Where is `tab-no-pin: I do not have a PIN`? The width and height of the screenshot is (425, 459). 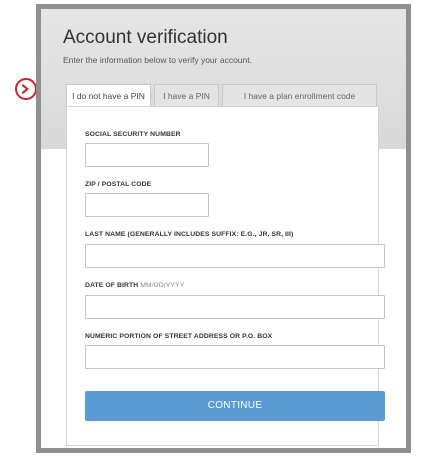 tab-no-pin: I do not have a PIN is located at coordinates (108, 95).